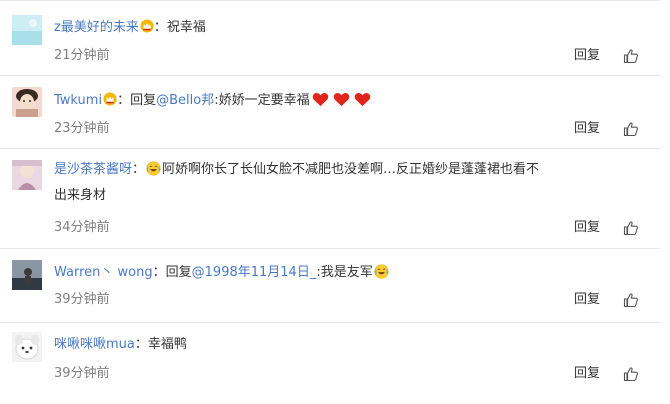 Image resolution: width=670 pixels, height=404 pixels. I want to click on timestamp: 34分钟前, so click(82, 227).